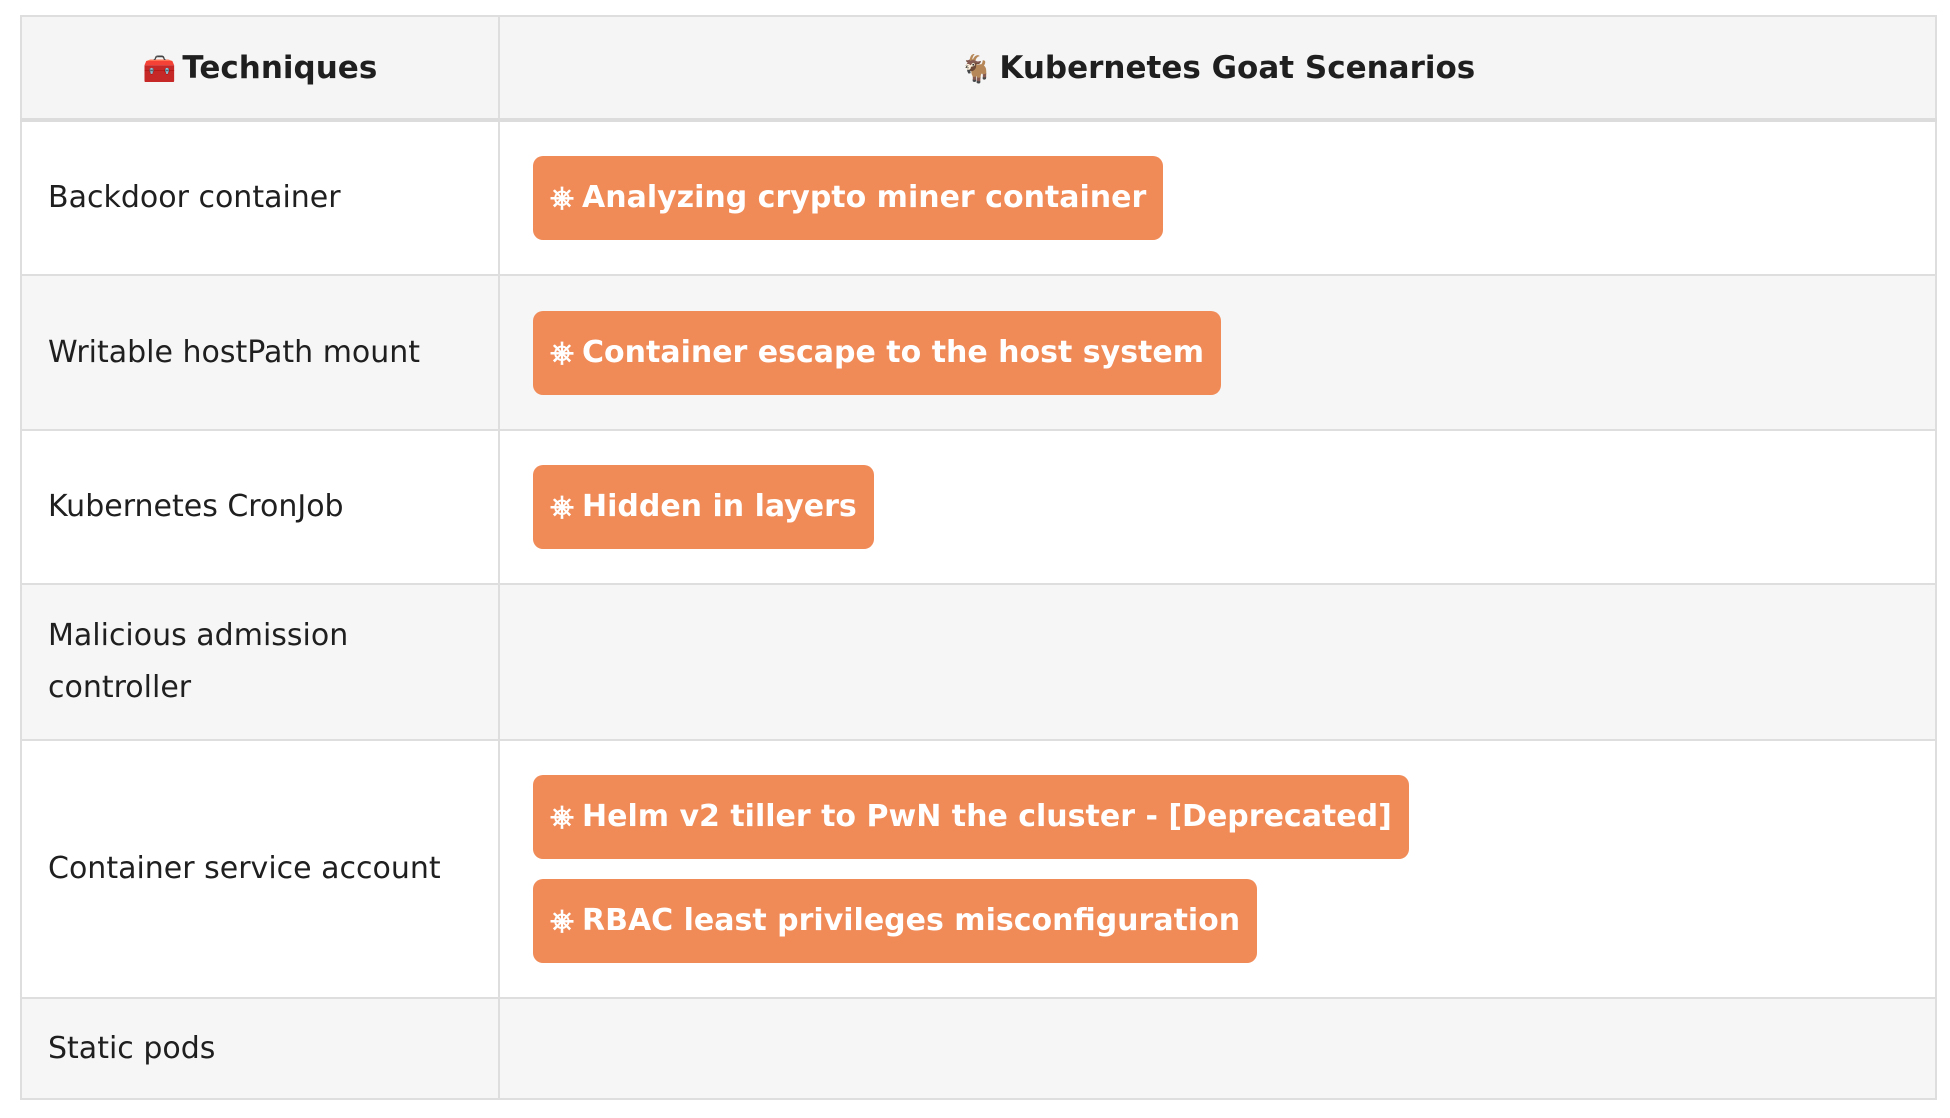 The width and height of the screenshot is (1950, 1118). Describe the element at coordinates (1217, 507) in the screenshot. I see `scenarios-cell: ⎈ Hidden in layers` at that location.